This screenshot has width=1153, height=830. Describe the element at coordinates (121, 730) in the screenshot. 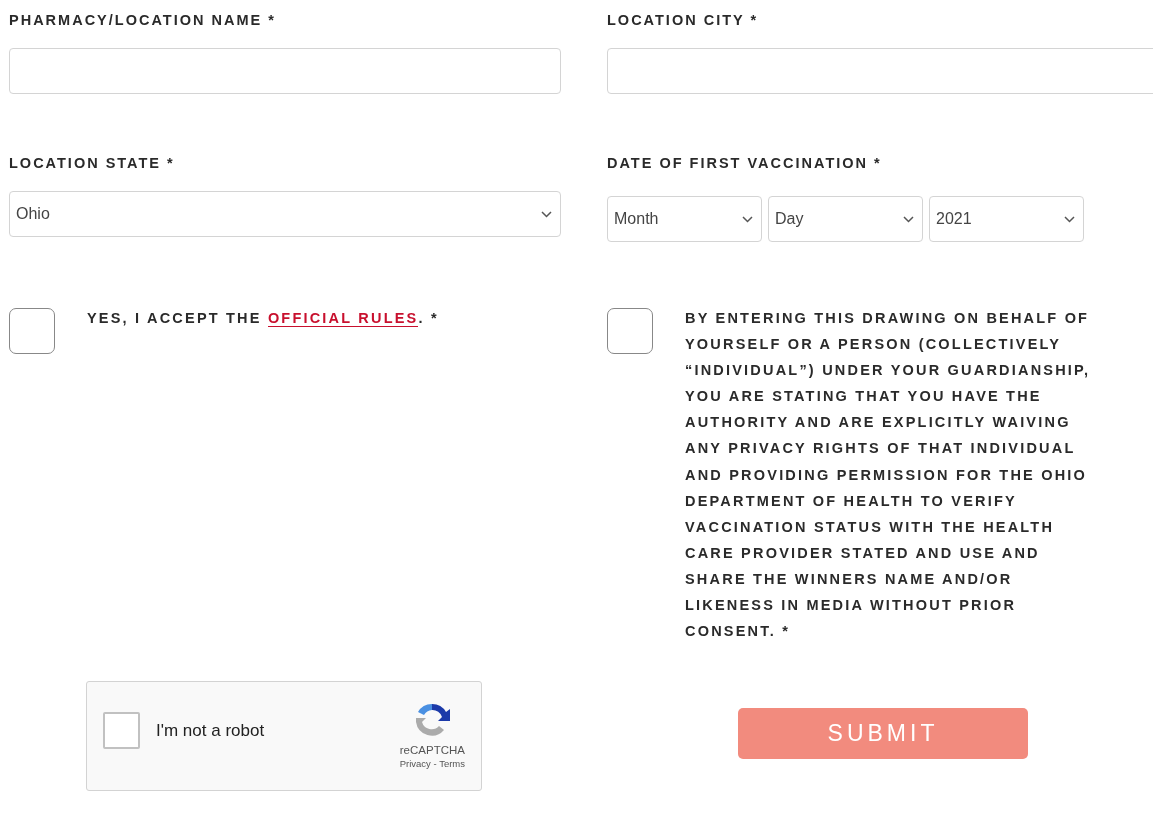

I see `captcha-checkbox` at that location.